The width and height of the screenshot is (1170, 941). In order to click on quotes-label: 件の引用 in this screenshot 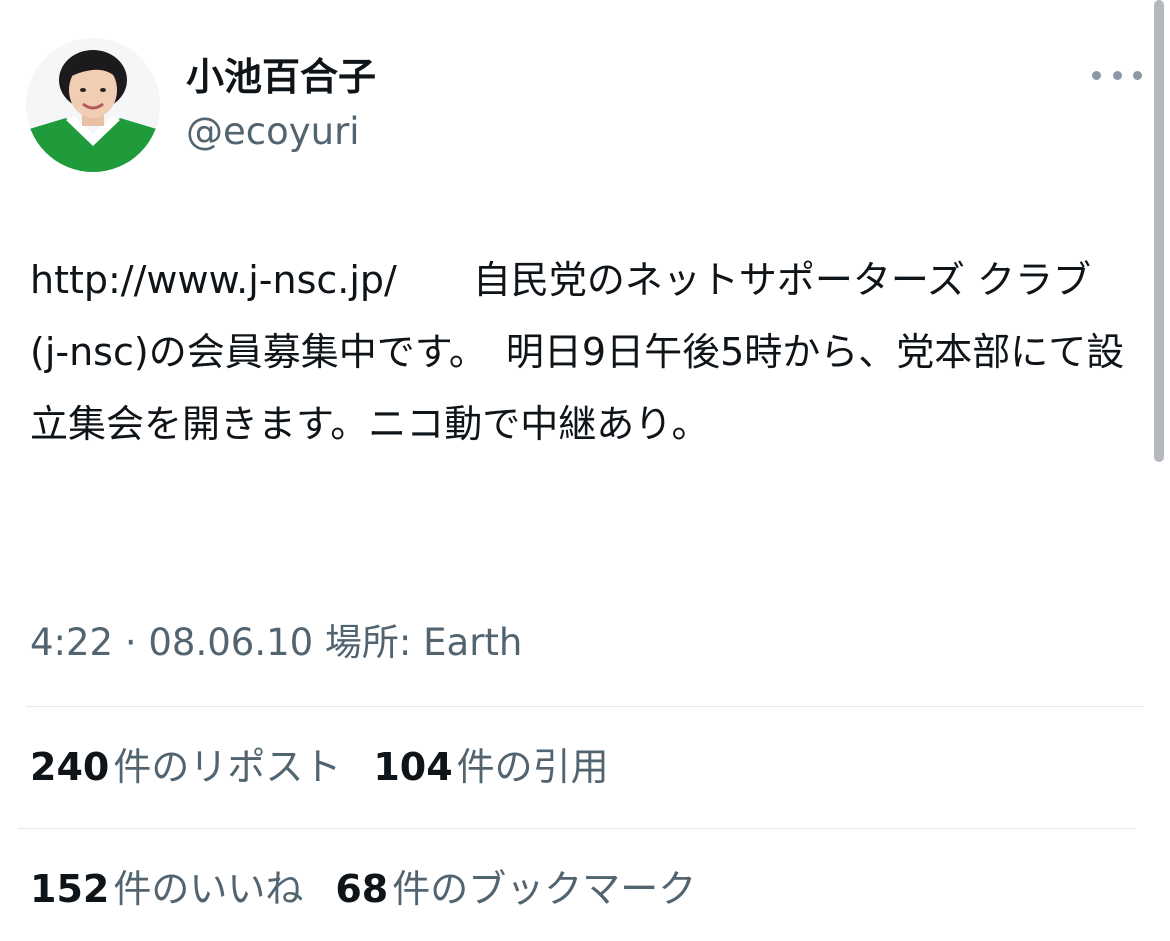, I will do `click(532, 767)`.